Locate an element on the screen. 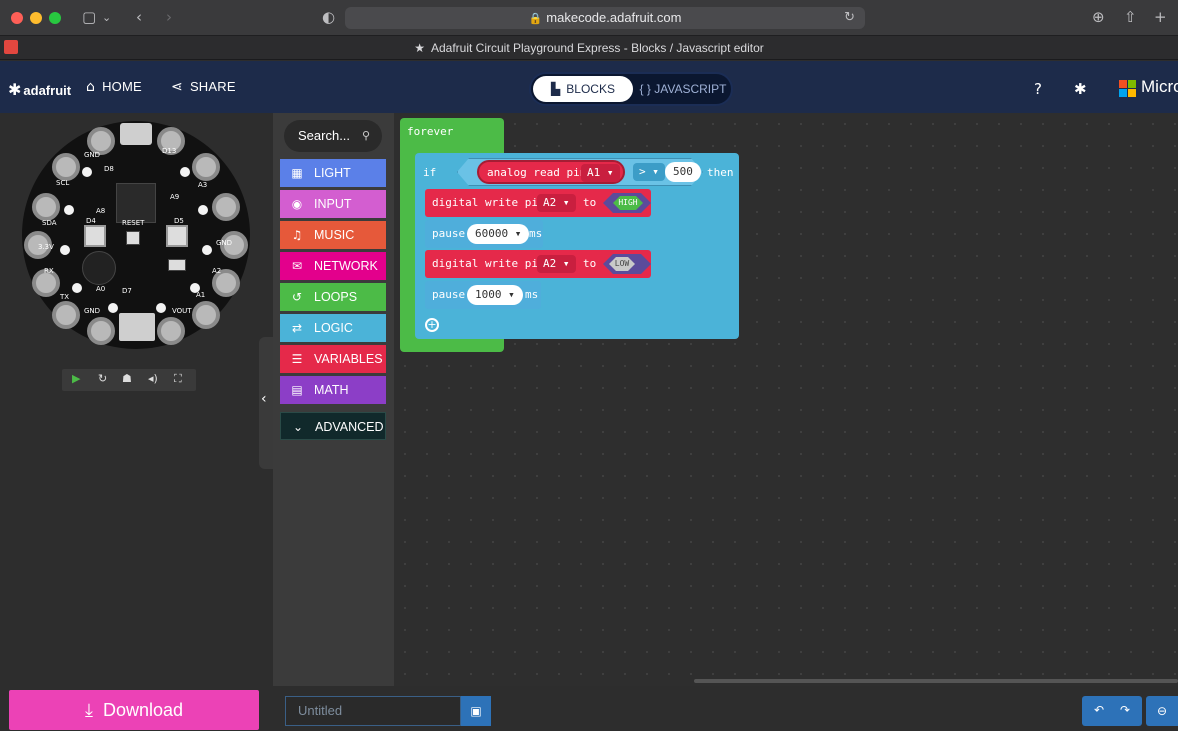 Image resolution: width=1178 pixels, height=731 pixels. compare-value-input: 500 is located at coordinates (683, 172).